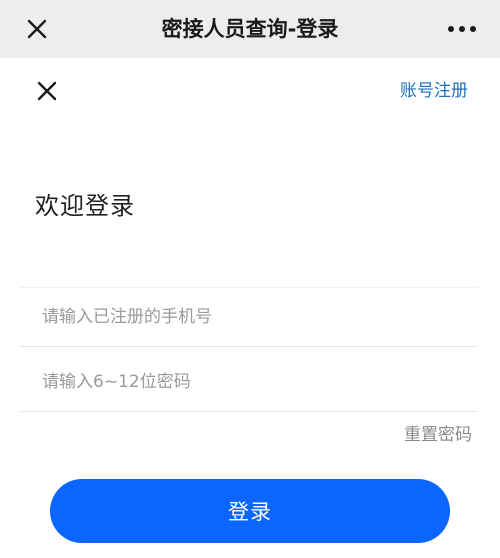  I want to click on phone-field-row, so click(249, 317).